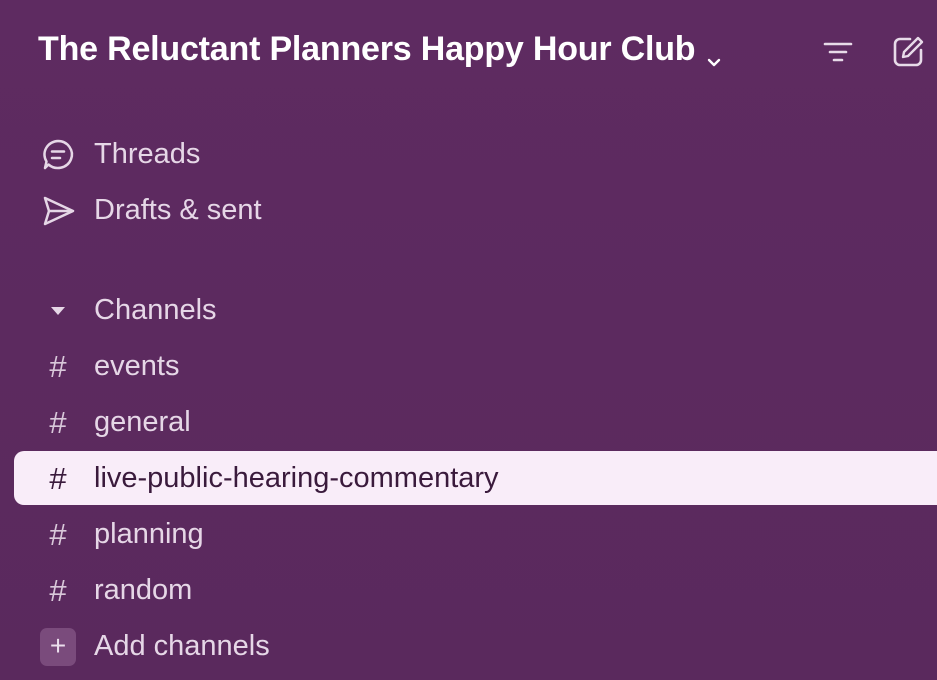  I want to click on filter-icon, so click(838, 52).